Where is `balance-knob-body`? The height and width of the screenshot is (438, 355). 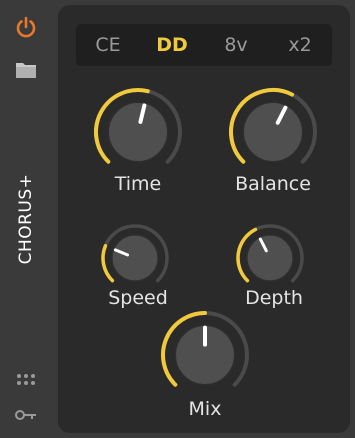
balance-knob-body is located at coordinates (273, 132).